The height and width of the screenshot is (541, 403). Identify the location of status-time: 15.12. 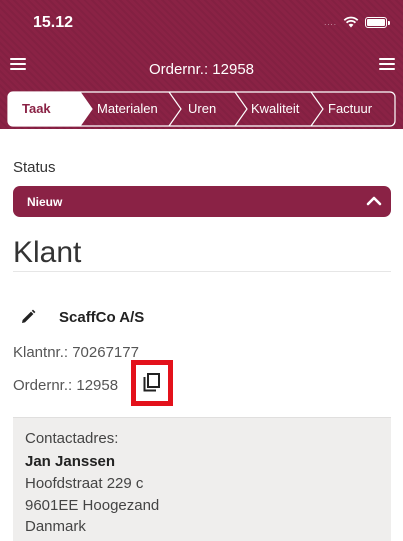
(53, 22).